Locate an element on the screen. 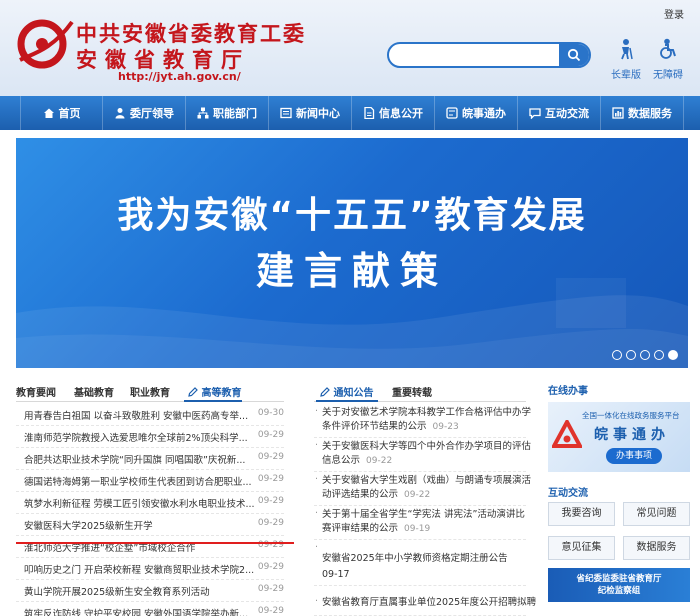 Image resolution: width=700 pixels, height=616 pixels. data-service-button: 数据服务 is located at coordinates (656, 548).